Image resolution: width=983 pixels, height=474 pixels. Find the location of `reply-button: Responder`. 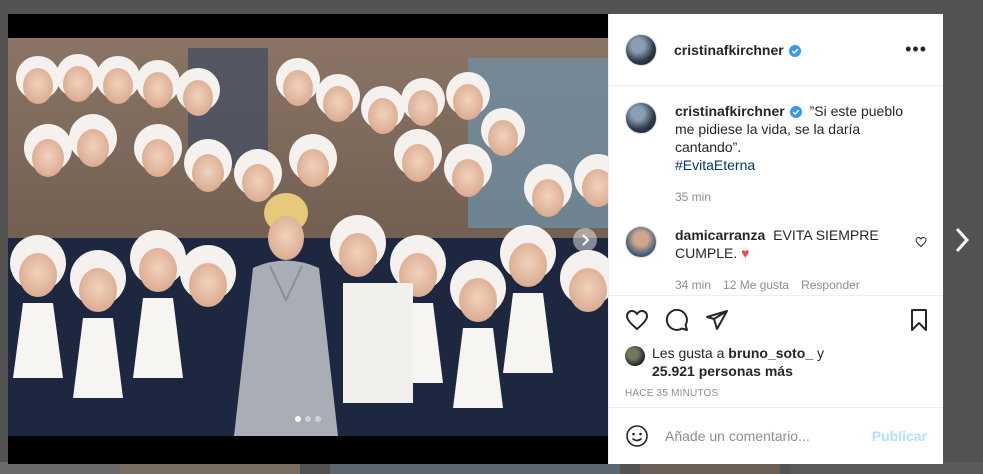

reply-button: Responder is located at coordinates (830, 285).